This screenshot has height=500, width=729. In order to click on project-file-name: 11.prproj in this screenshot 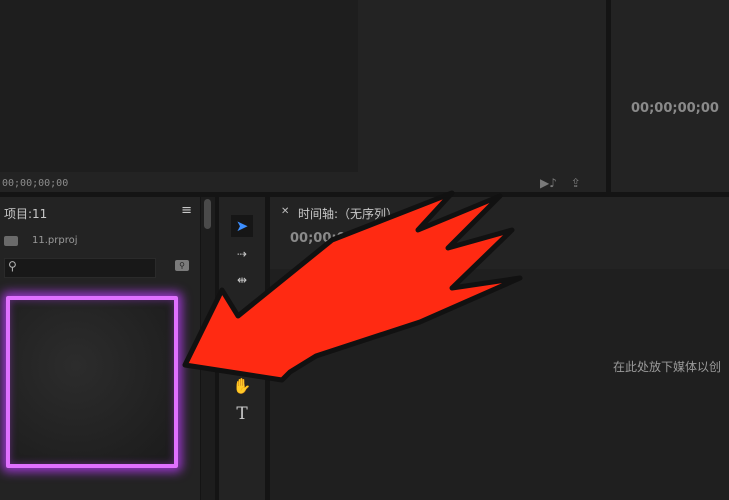, I will do `click(55, 240)`.